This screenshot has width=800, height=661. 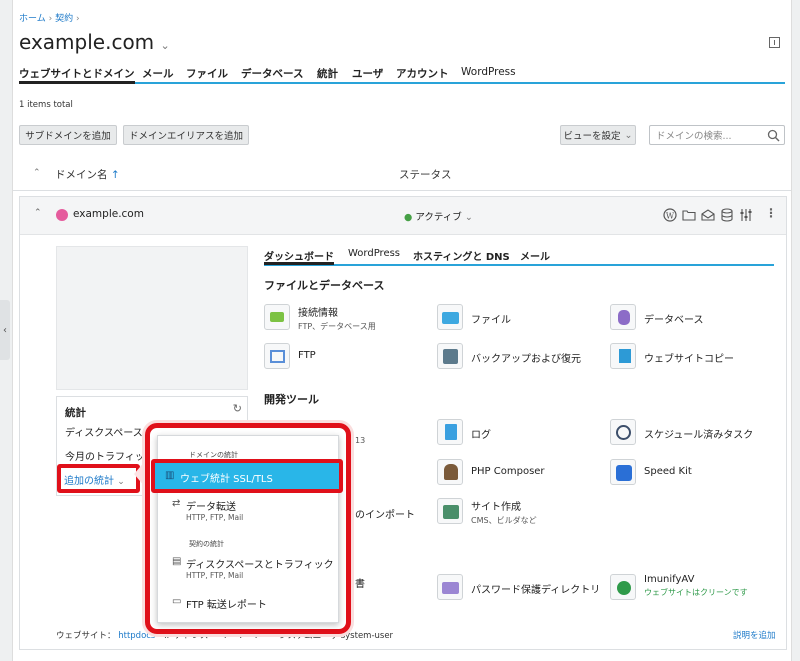 What do you see at coordinates (679, 589) in the screenshot?
I see `tool-imunifyav: ImunifyAV ウェブサイトはクリーンです` at bounding box center [679, 589].